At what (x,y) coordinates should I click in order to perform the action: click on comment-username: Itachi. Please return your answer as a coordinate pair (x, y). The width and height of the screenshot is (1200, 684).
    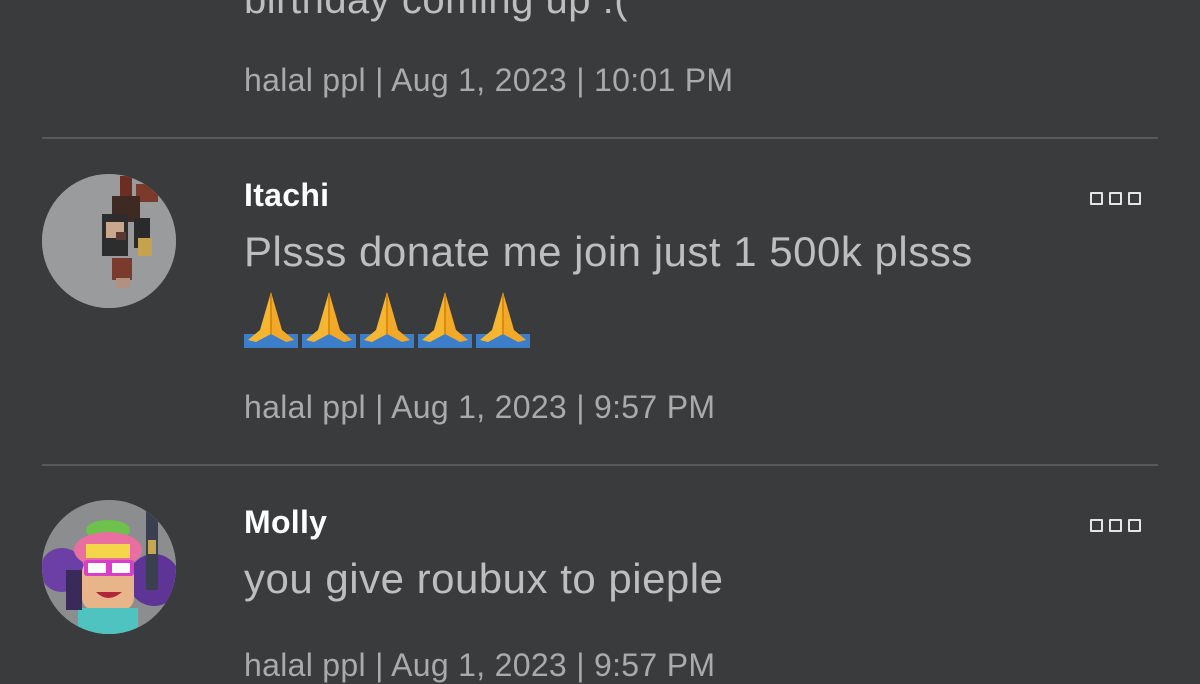
    Looking at the image, I should click on (286, 195).